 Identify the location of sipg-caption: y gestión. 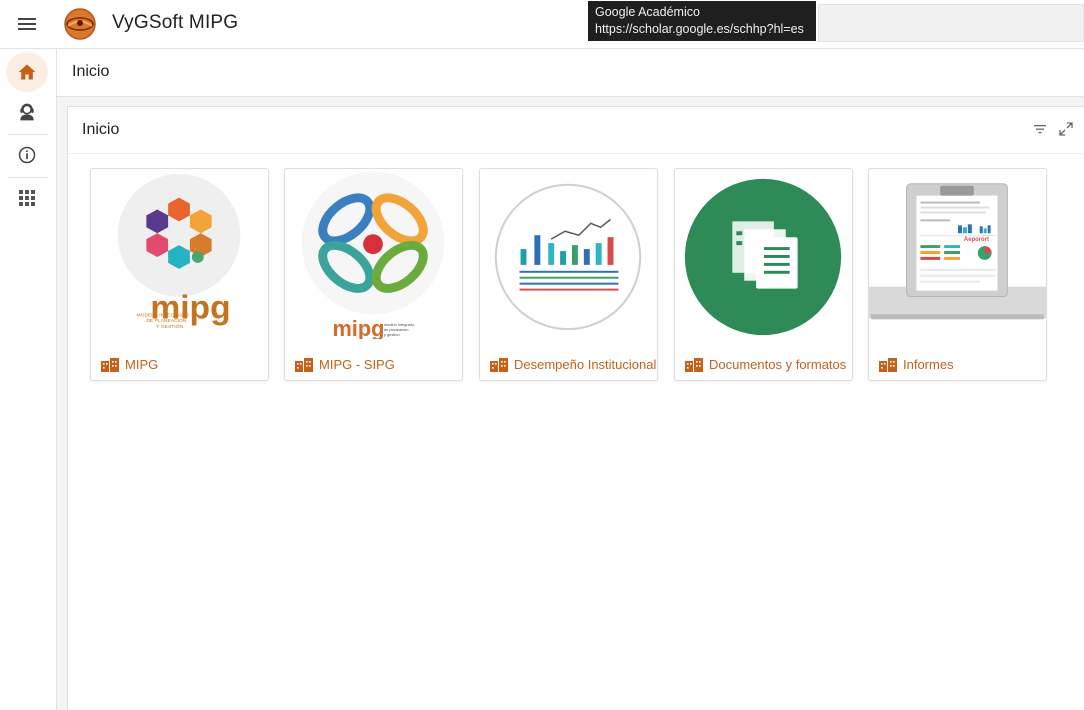
(392, 334).